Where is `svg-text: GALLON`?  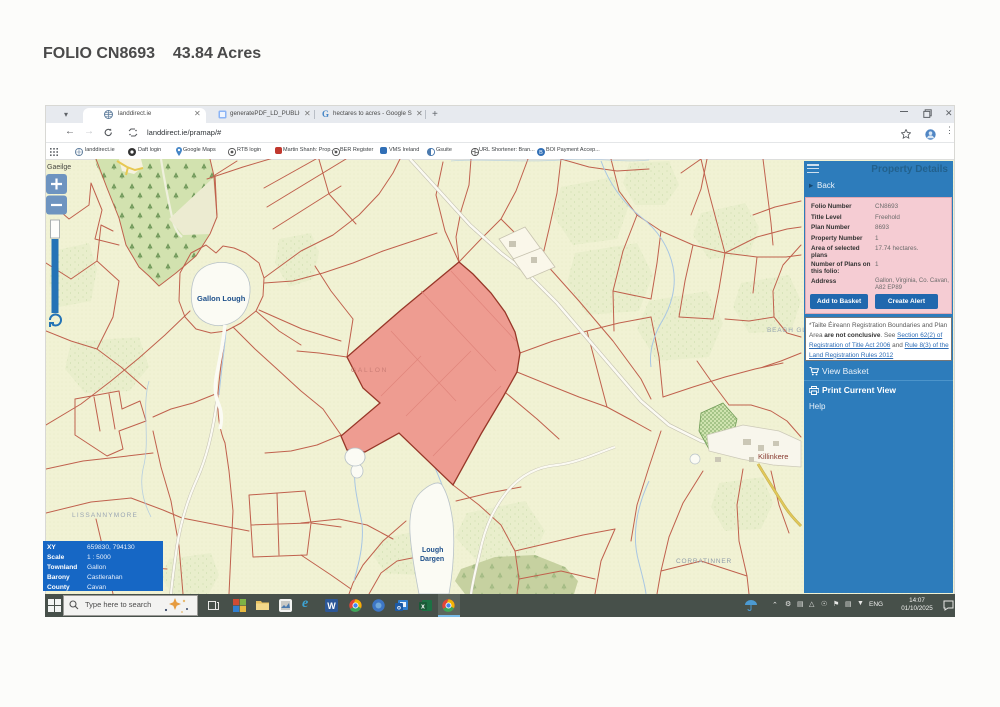 svg-text: GALLON is located at coordinates (369, 370).